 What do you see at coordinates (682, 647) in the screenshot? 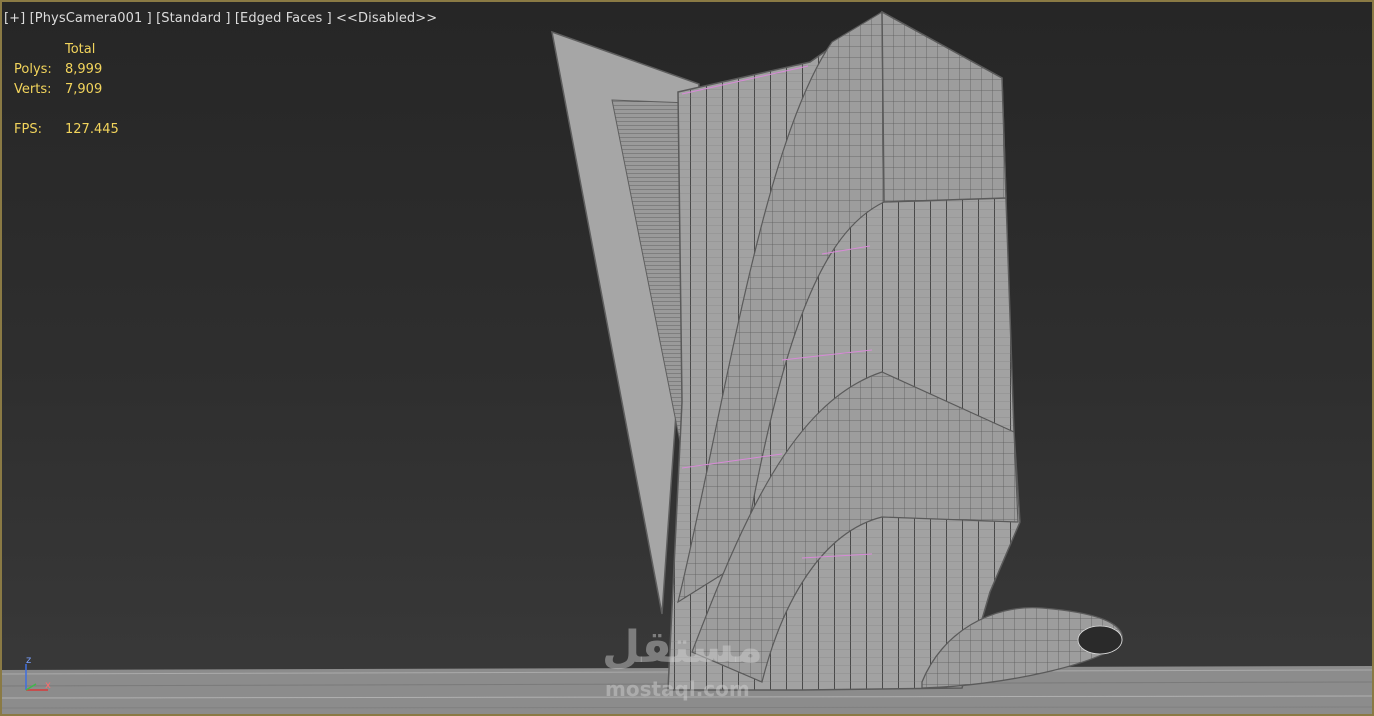
I see `watermark-arabic: مستقل` at bounding box center [682, 647].